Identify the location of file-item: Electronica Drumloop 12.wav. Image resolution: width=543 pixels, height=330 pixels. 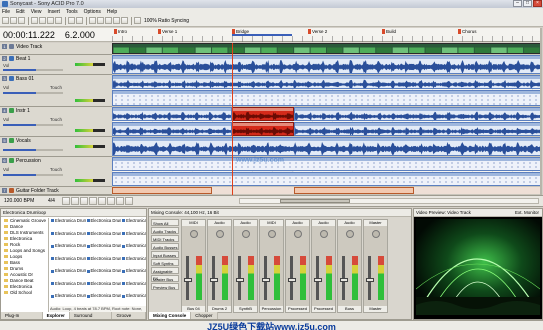
(104, 271).